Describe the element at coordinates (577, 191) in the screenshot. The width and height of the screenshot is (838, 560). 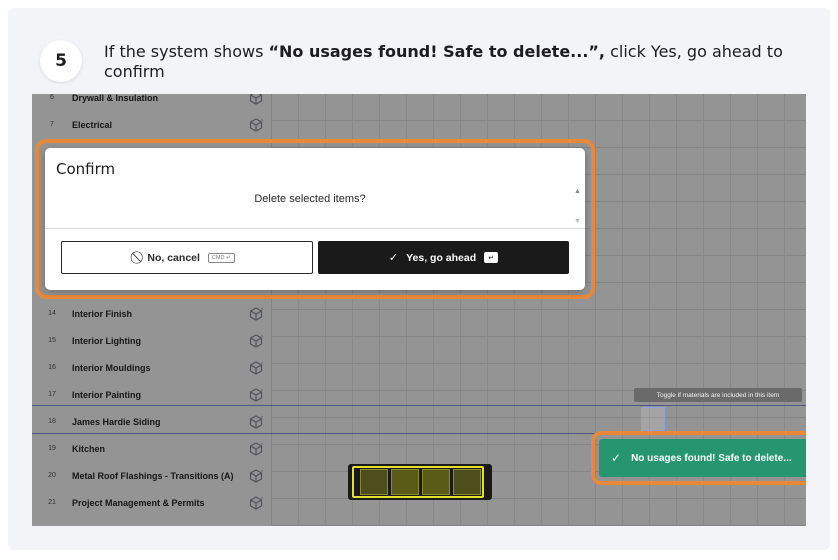
I see `scroll-up-icon: ▲` at that location.